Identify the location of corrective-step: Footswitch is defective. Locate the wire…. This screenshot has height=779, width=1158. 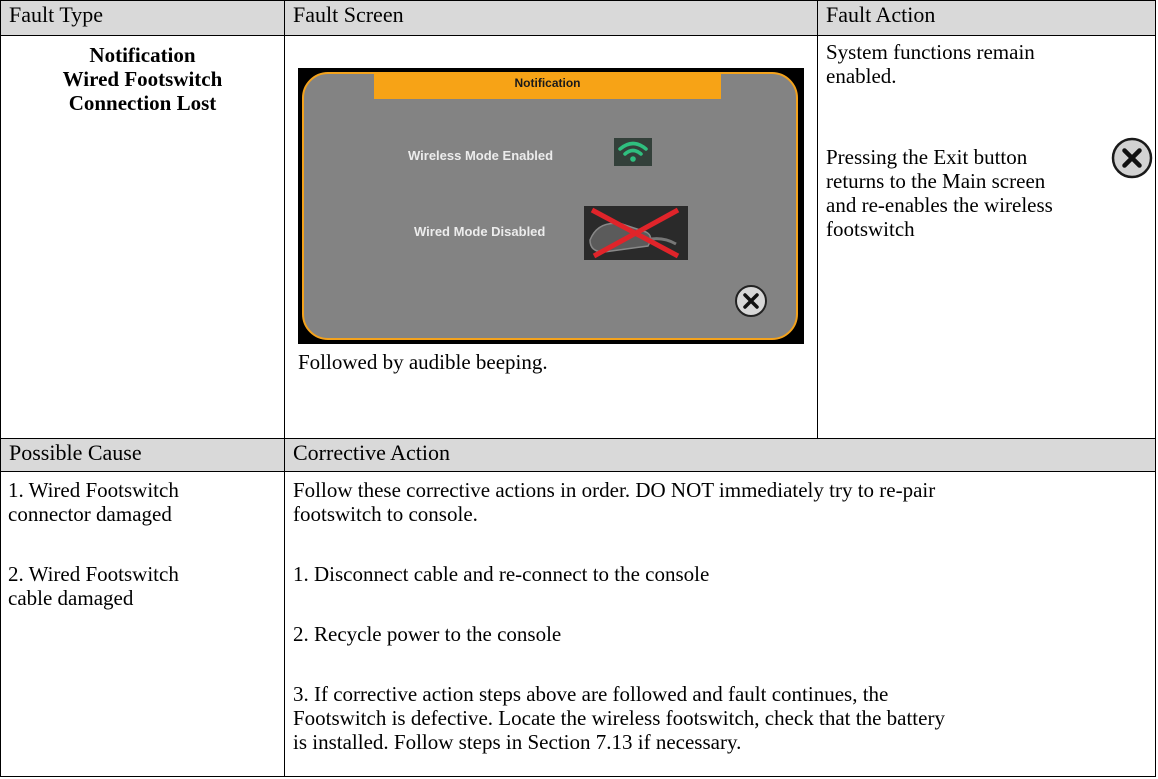
(619, 718).